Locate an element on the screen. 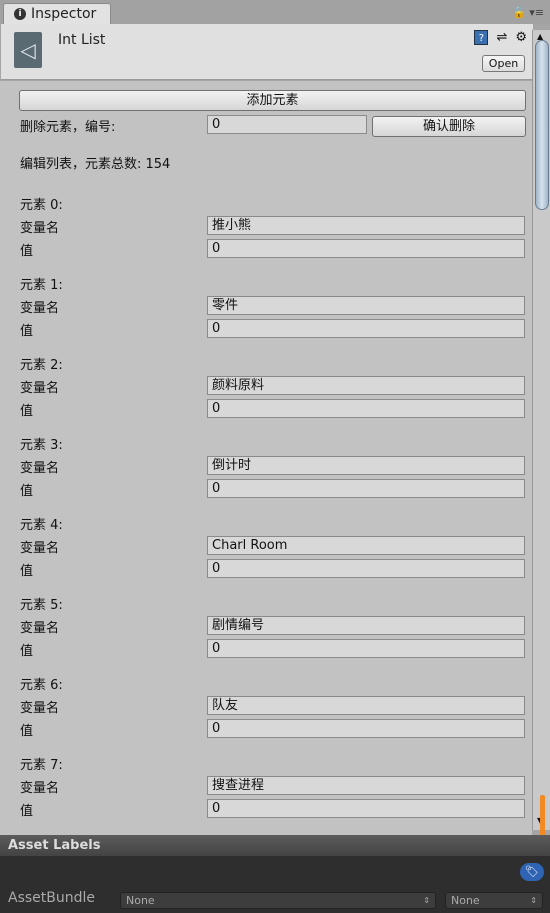 The height and width of the screenshot is (913, 550). scrollbar: ▲ ▼ is located at coordinates (541, 430).